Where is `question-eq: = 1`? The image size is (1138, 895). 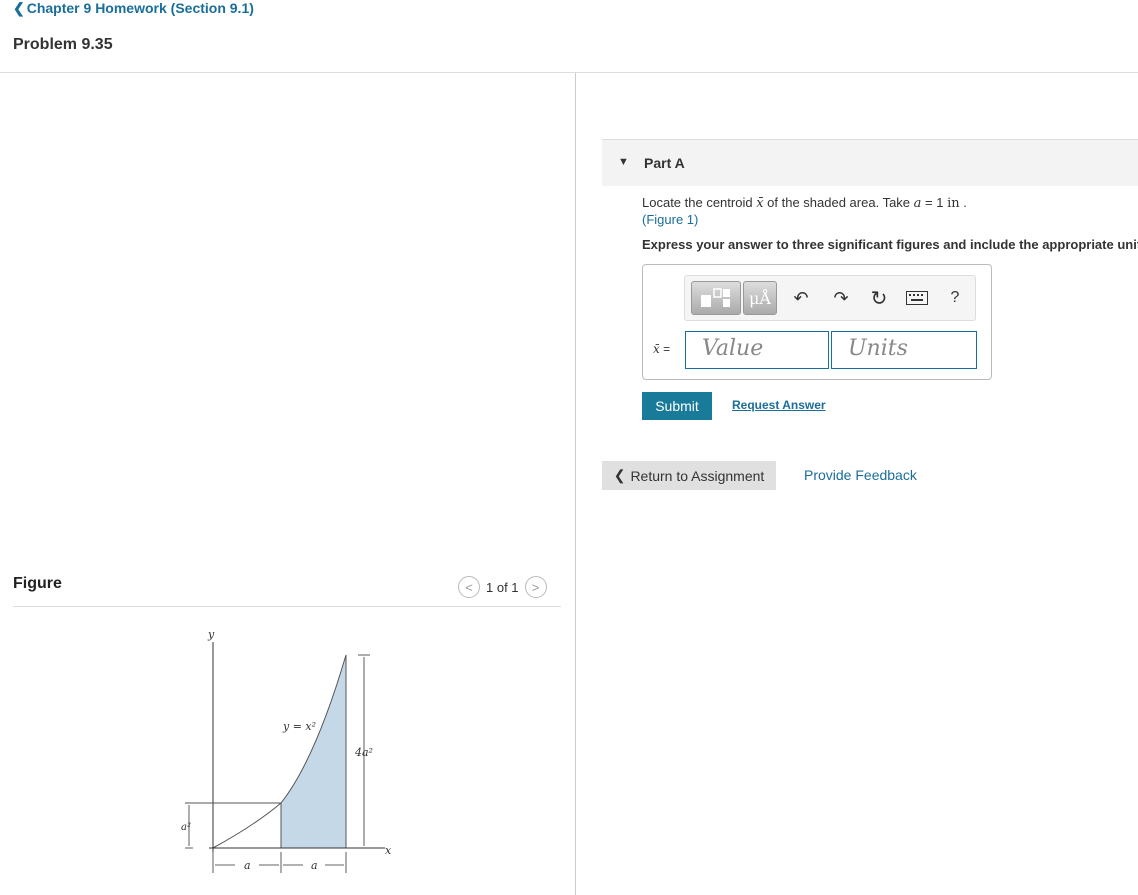 question-eq: = 1 is located at coordinates (934, 202).